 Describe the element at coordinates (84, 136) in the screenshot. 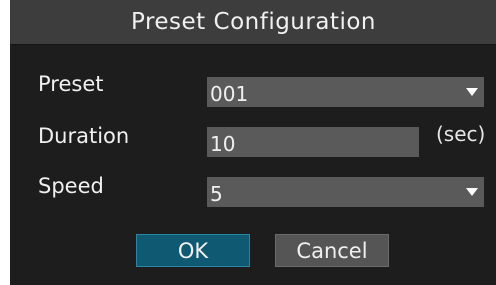

I see `duration-label: Duration` at that location.